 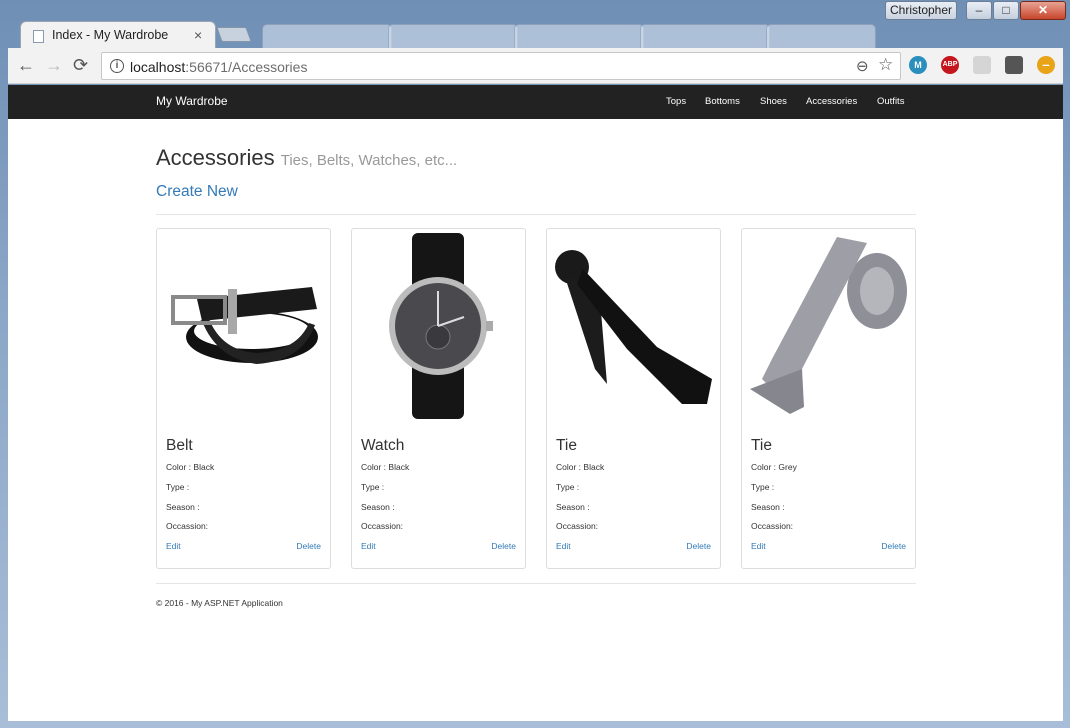 I want to click on nav-link-shoes: Shoes, so click(x=773, y=101).